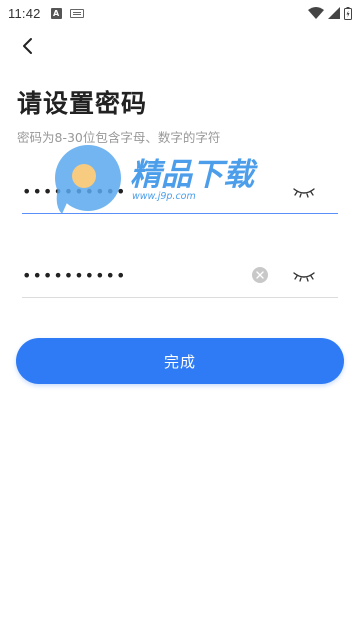 This screenshot has height=640, width=360. I want to click on page-title: 请设置密码, so click(82, 103).